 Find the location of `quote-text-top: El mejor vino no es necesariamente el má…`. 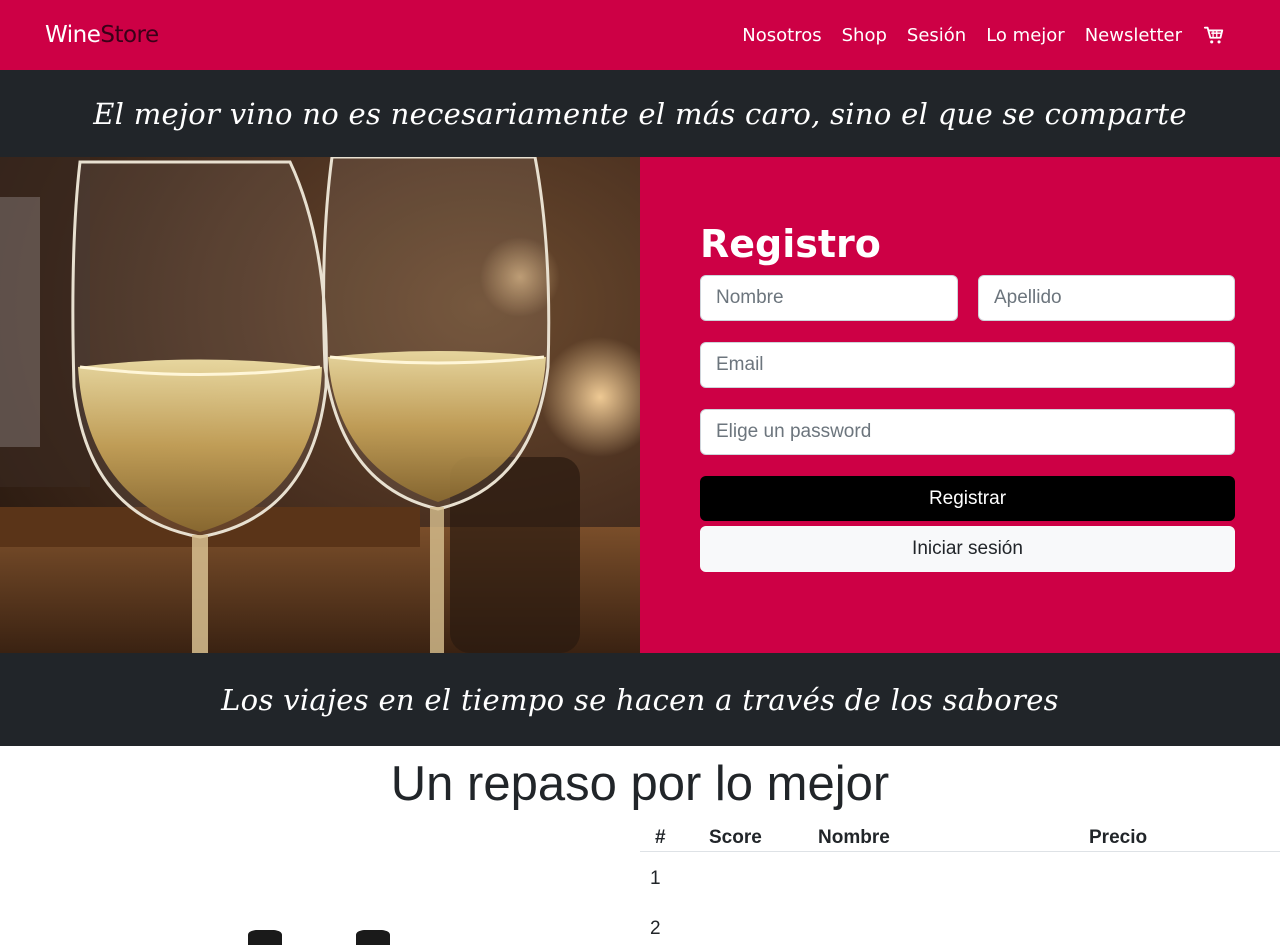

quote-text-top: El mejor vino no es necesariamente el má… is located at coordinates (640, 113).